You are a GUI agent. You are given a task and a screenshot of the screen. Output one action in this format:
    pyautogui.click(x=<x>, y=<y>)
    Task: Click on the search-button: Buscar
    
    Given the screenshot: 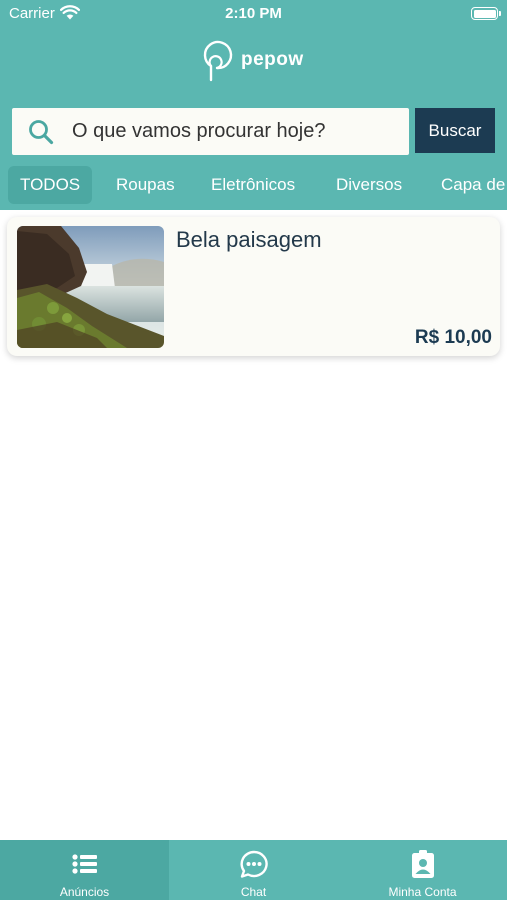 What is the action you would take?
    pyautogui.click(x=455, y=130)
    